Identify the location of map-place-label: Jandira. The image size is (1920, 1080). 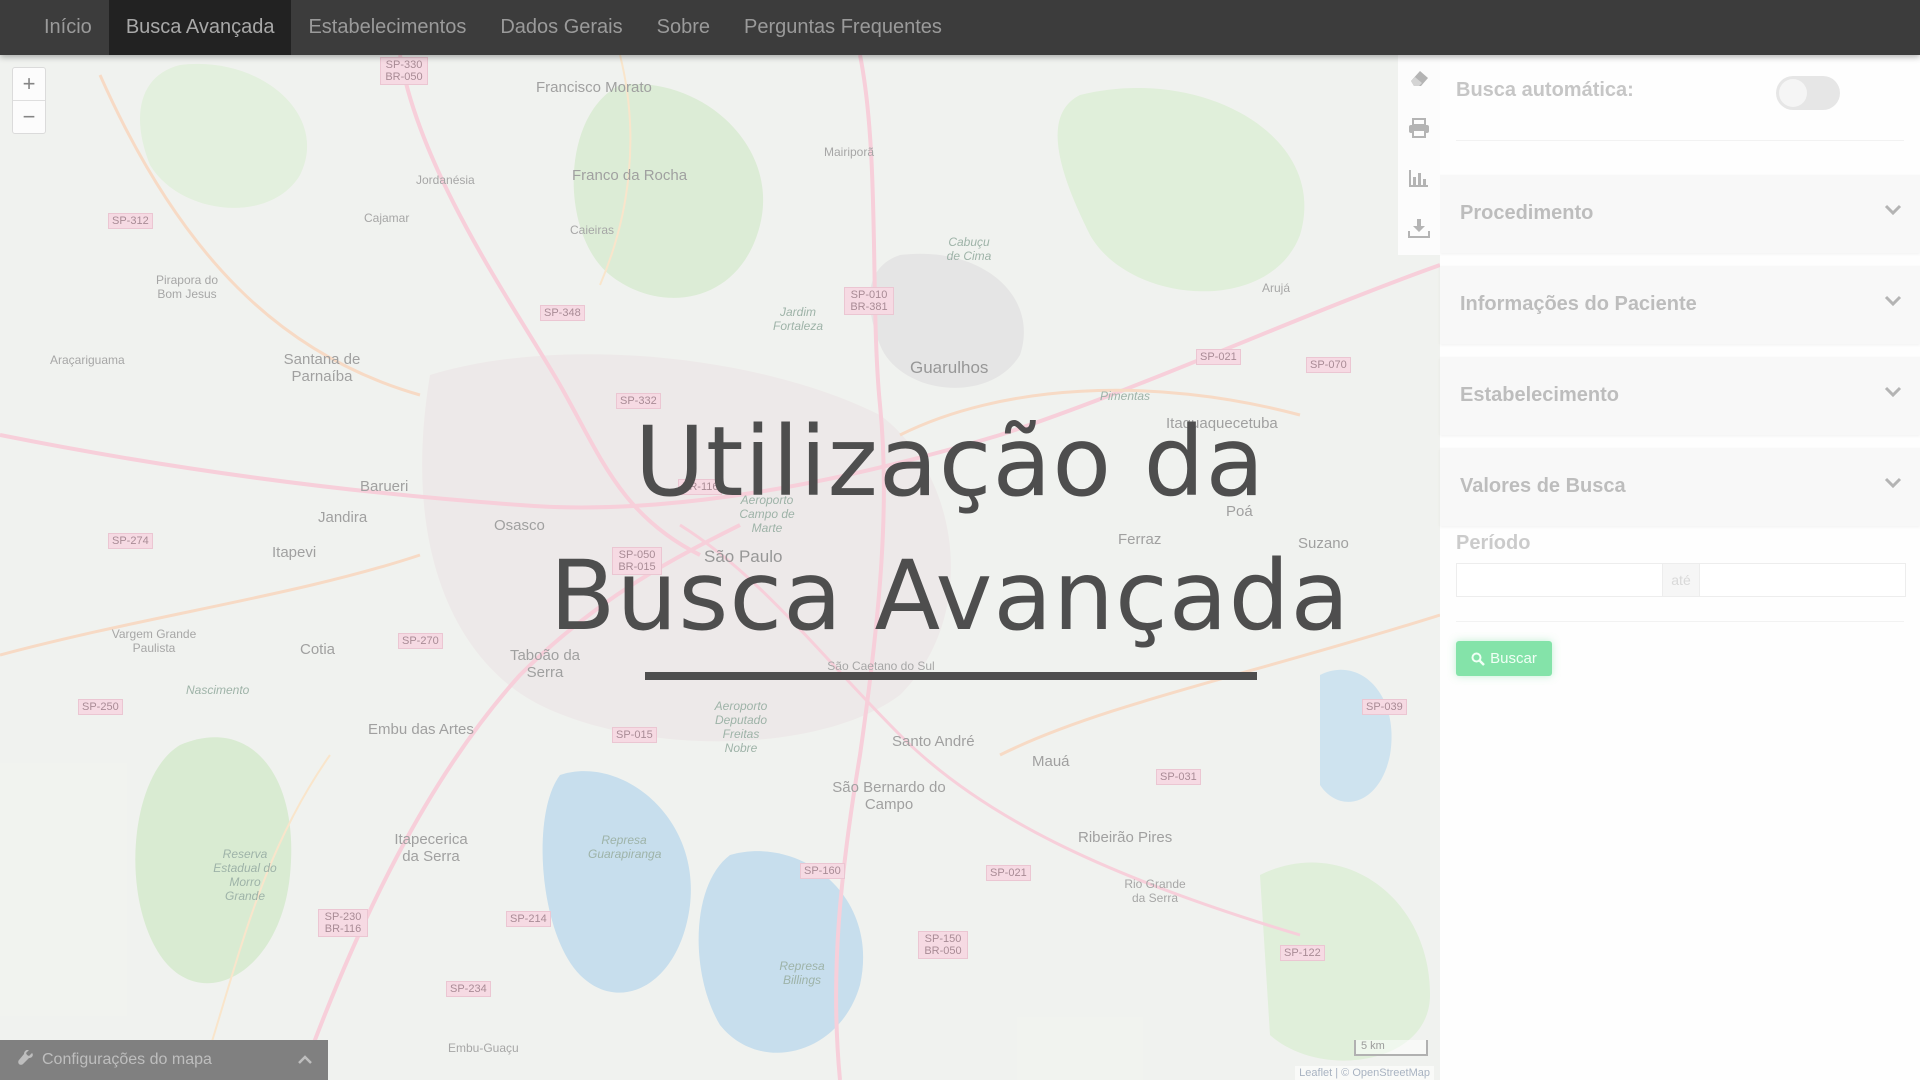
(343, 517).